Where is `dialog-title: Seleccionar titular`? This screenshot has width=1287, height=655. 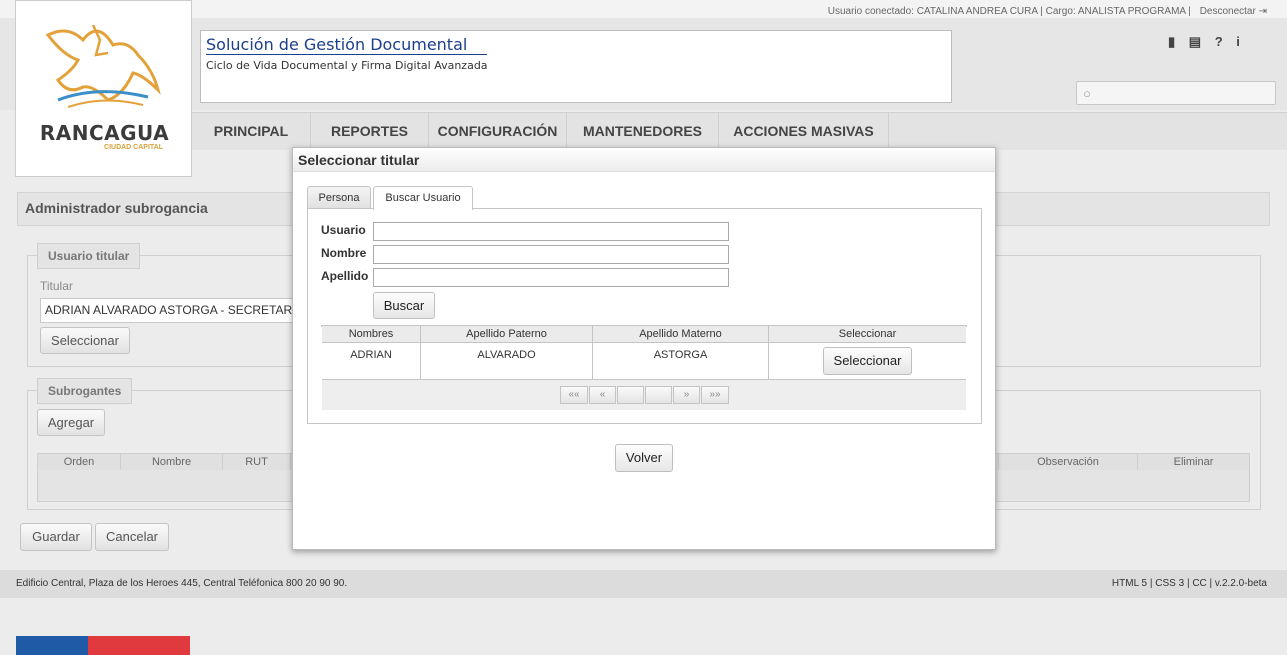
dialog-title: Seleccionar titular is located at coordinates (359, 160).